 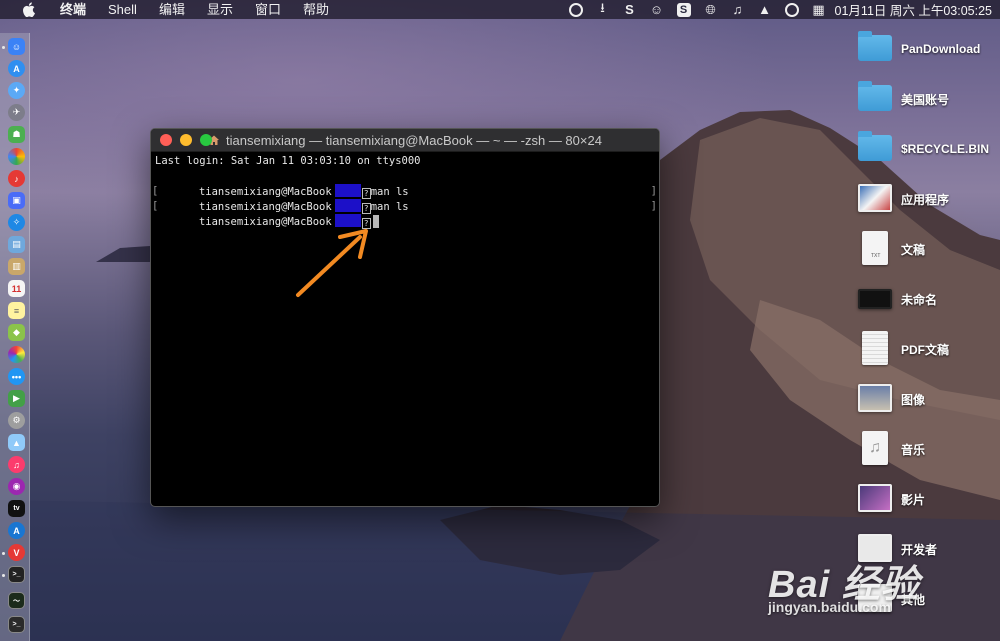 I want to click on system-preferences-icon: ⚙, so click(x=16, y=420).